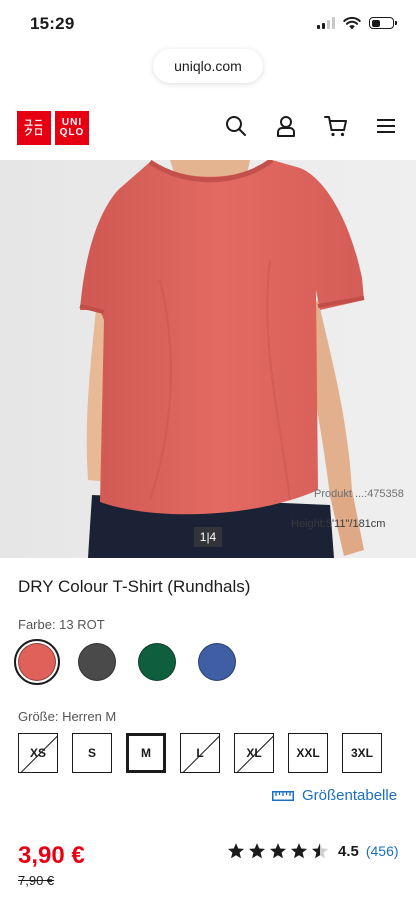 Image resolution: width=416 pixels, height=900 pixels. I want to click on logo-en-box: UNI QLO, so click(72, 128).